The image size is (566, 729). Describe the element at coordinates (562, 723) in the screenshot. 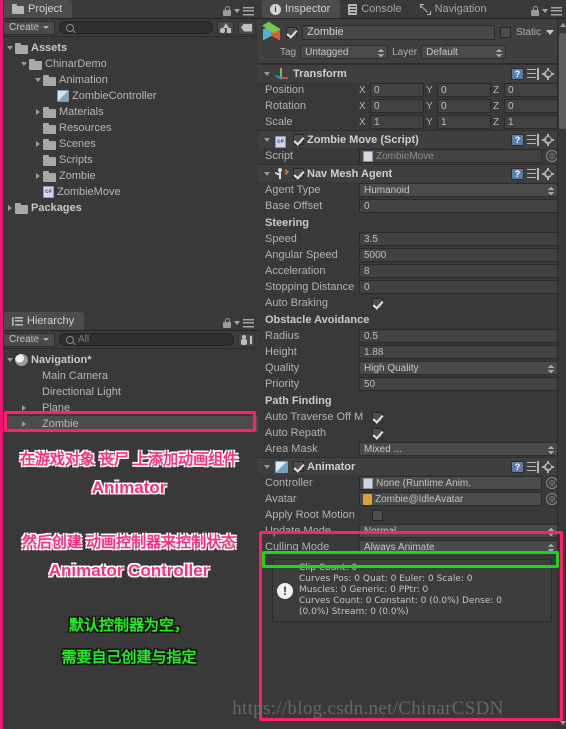

I see `scroll-down-icon` at that location.